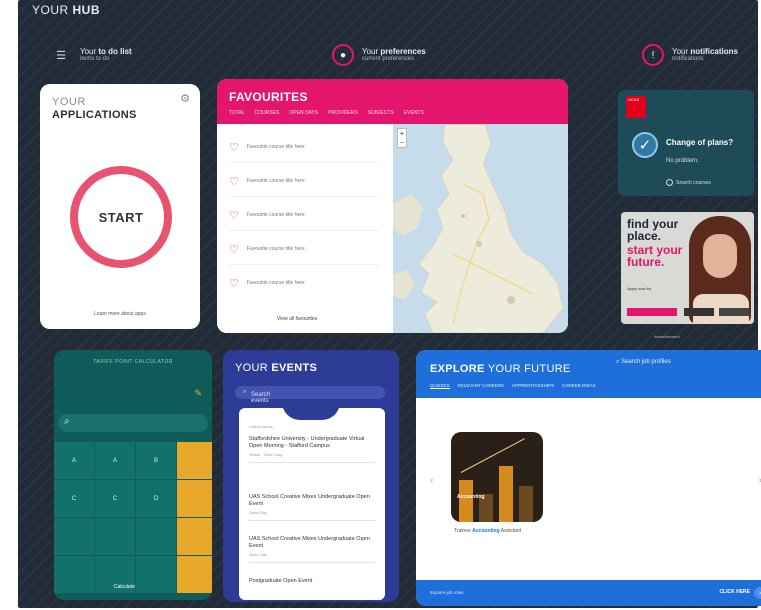 Image resolution: width=761 pixels, height=610 pixels. What do you see at coordinates (276, 368) in the screenshot?
I see `events-title: YOUR EVENTS` at bounding box center [276, 368].